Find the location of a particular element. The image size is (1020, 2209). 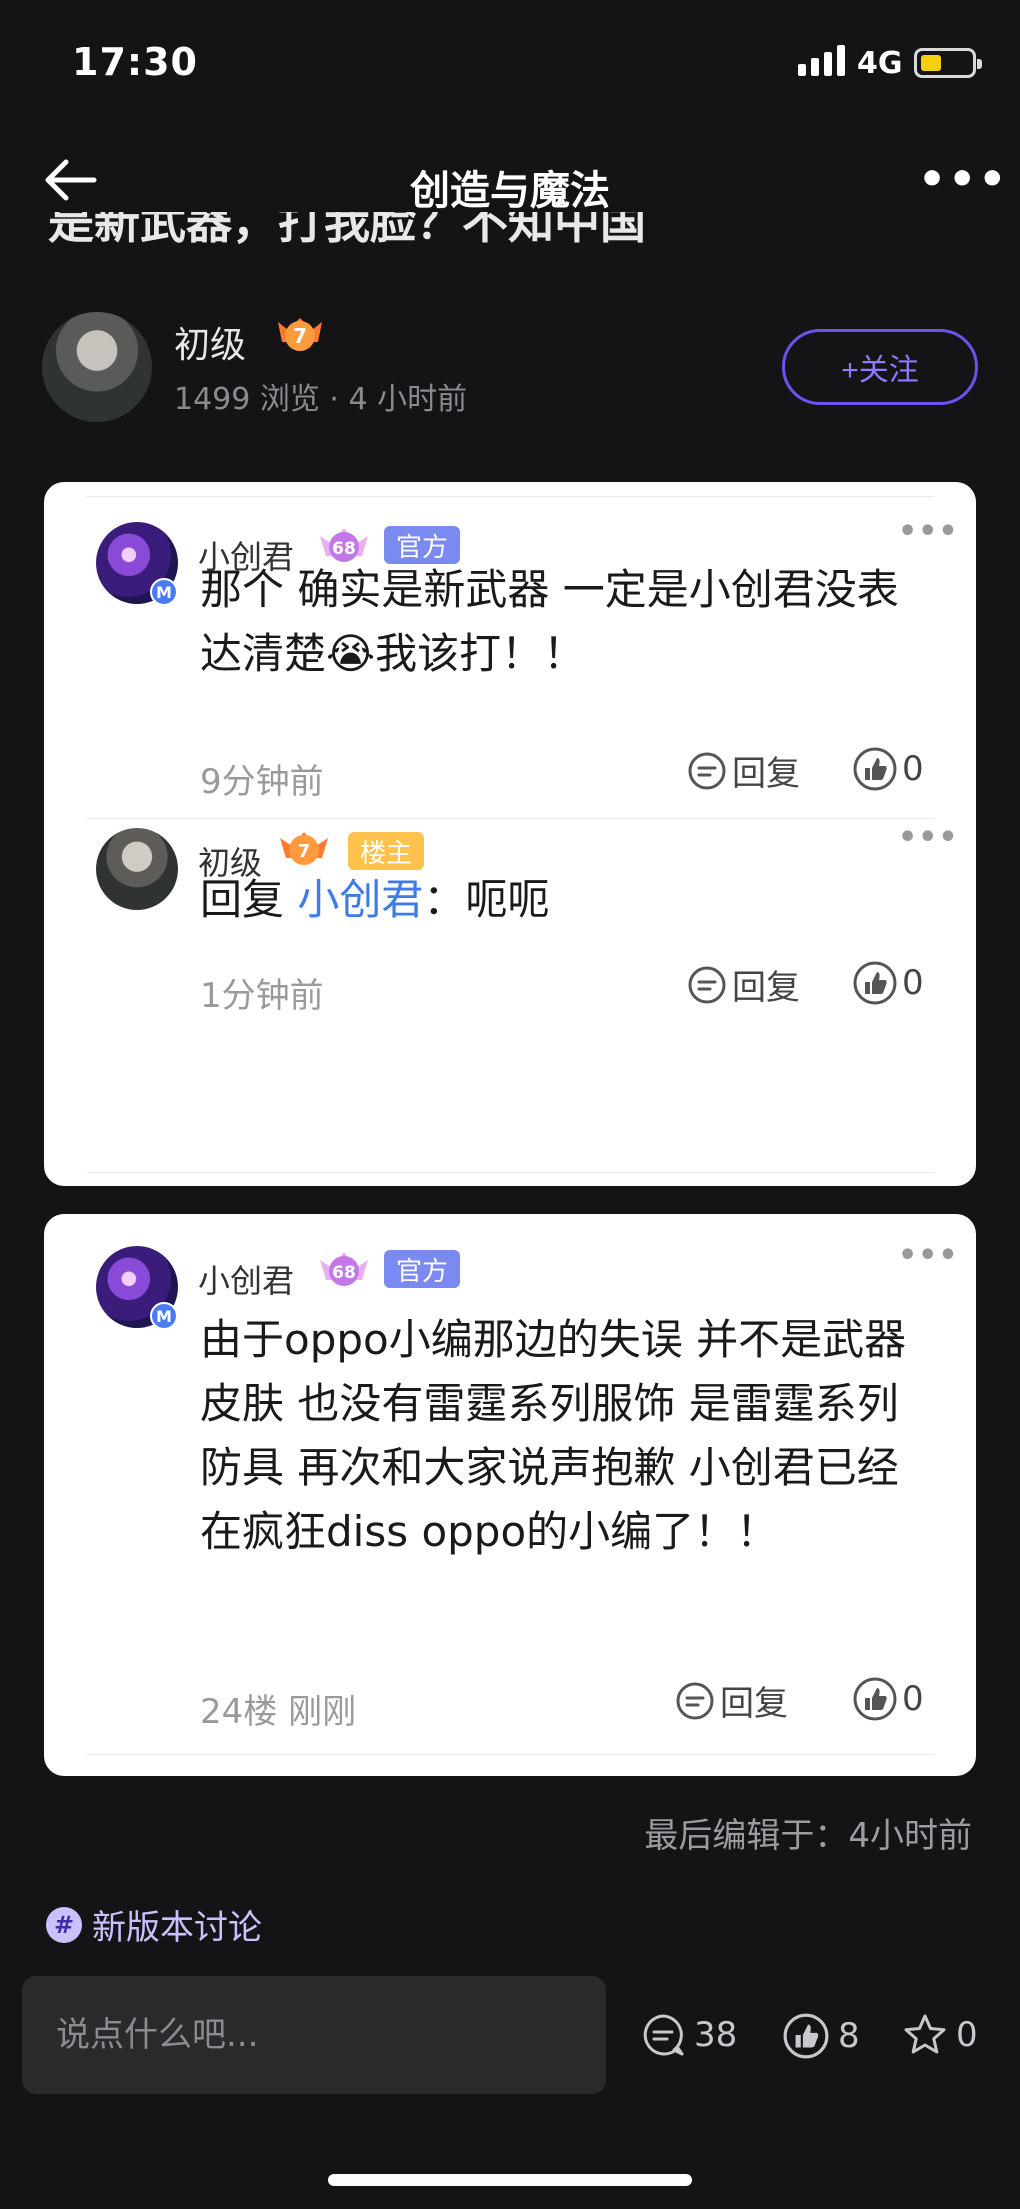

comment-input is located at coordinates (314, 2035).